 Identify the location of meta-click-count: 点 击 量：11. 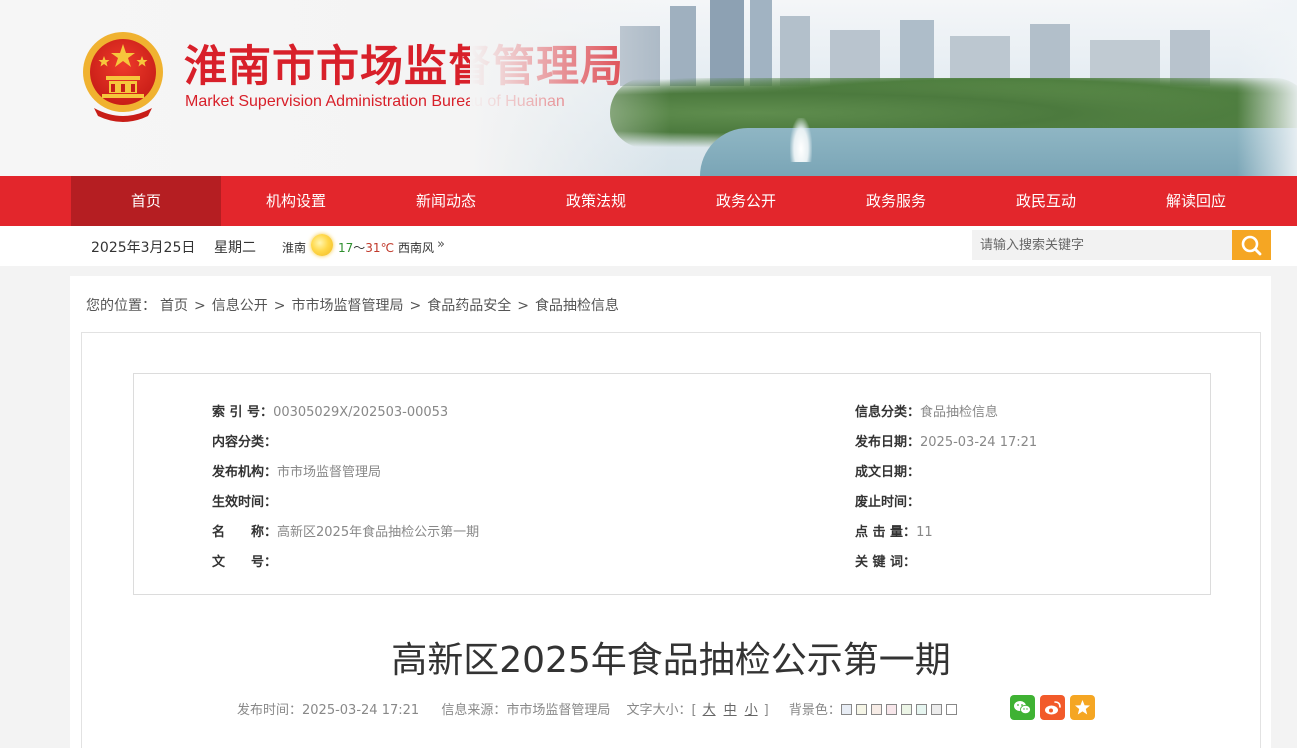
(894, 532).